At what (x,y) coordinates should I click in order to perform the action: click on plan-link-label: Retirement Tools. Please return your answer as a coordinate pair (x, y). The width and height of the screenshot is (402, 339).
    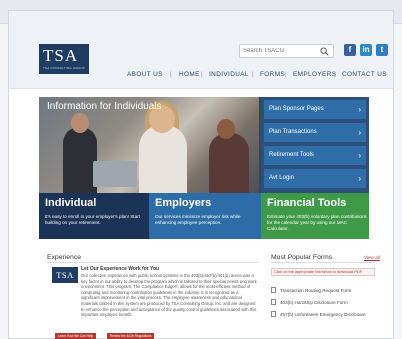
    Looking at the image, I should click on (291, 155).